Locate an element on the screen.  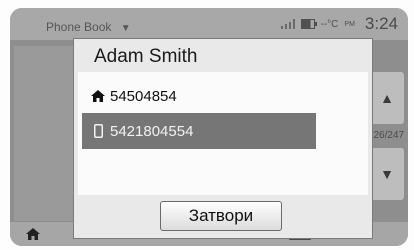
scroll-down-button: ▼ is located at coordinates (387, 174).